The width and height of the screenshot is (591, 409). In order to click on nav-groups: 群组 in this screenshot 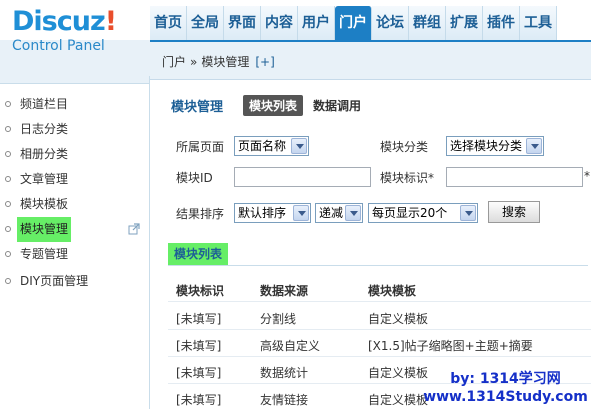, I will do `click(427, 23)`.